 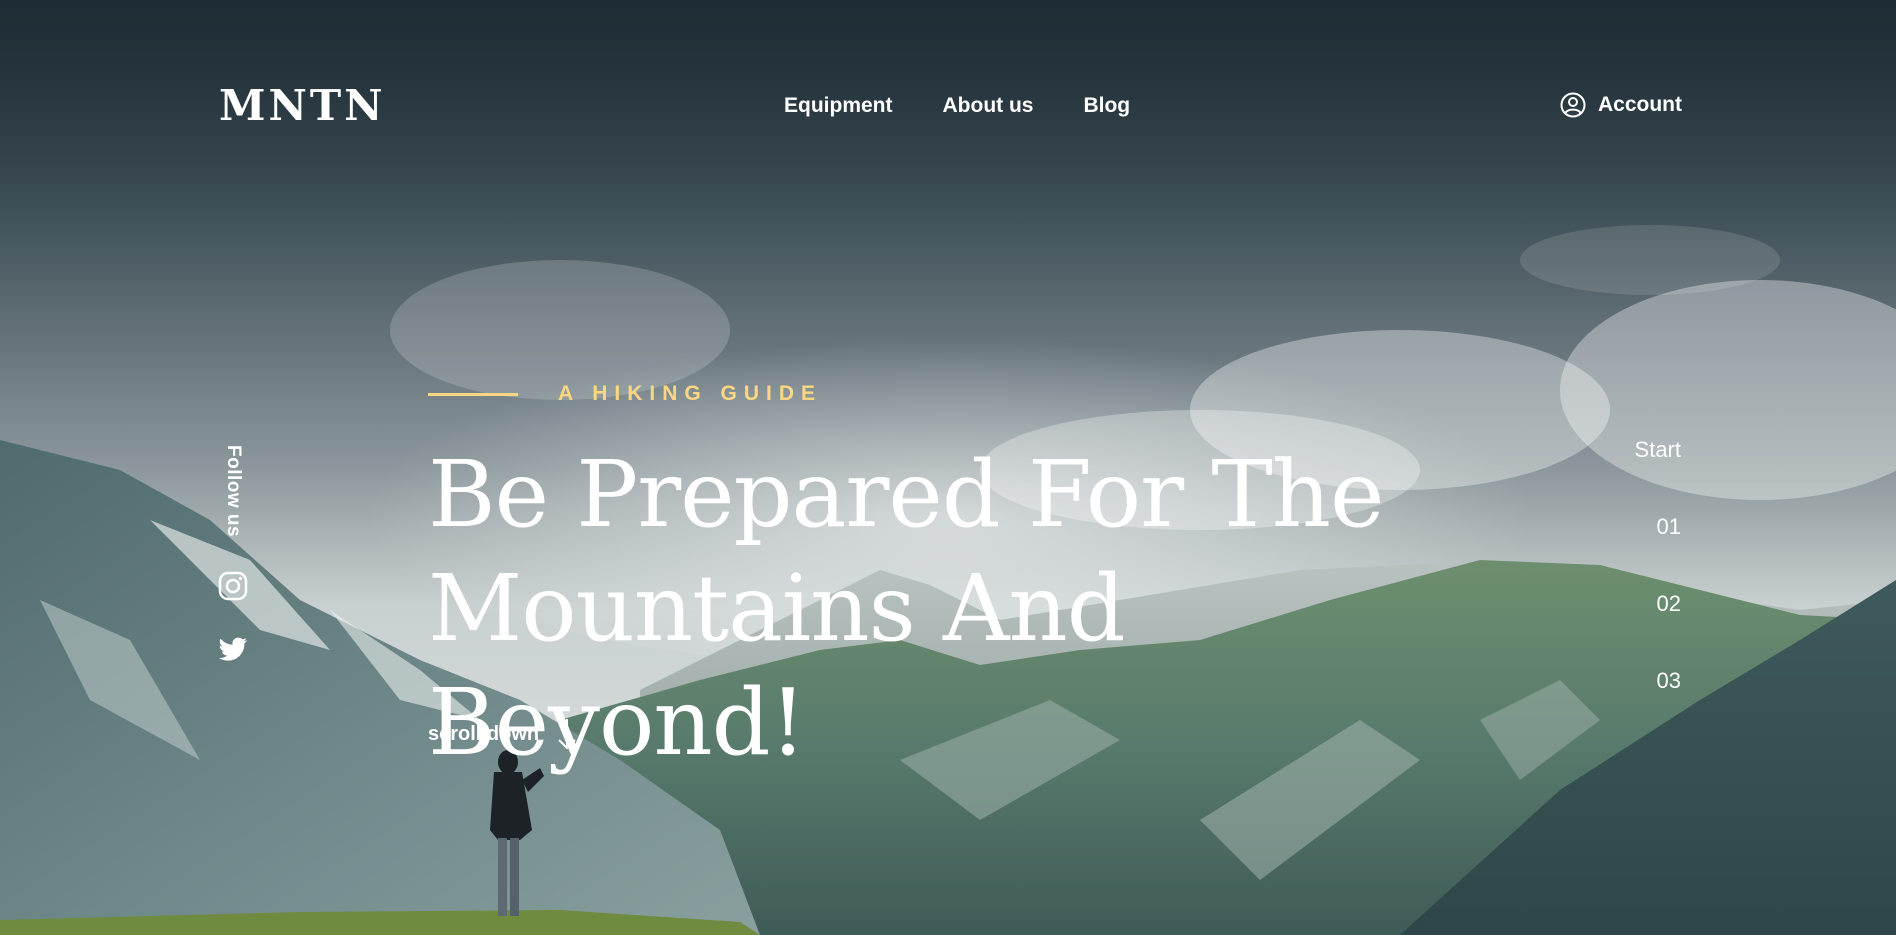 What do you see at coordinates (978, 394) in the screenshot?
I see `eyebrow: A HIKING GUIDE` at bounding box center [978, 394].